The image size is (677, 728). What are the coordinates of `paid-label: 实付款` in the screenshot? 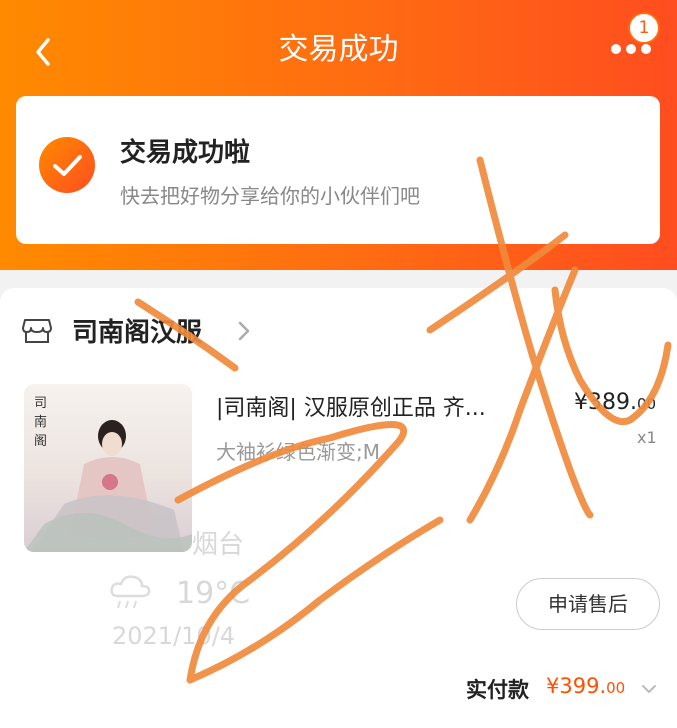 It's located at (497, 690).